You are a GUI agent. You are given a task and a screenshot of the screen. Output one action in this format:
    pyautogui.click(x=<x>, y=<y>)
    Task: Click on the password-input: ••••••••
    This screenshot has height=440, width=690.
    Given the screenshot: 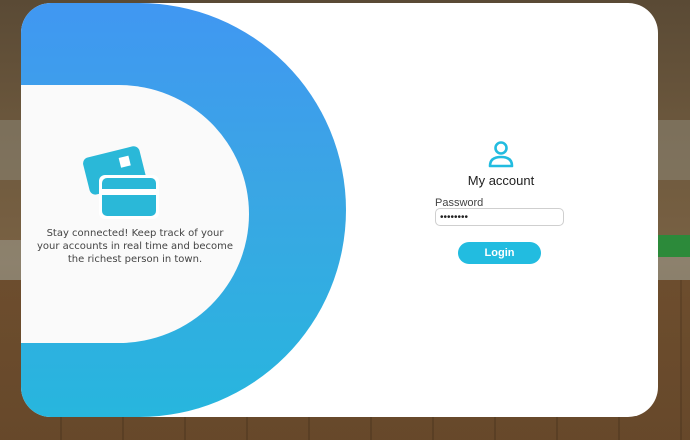 What is the action you would take?
    pyautogui.click(x=499, y=217)
    